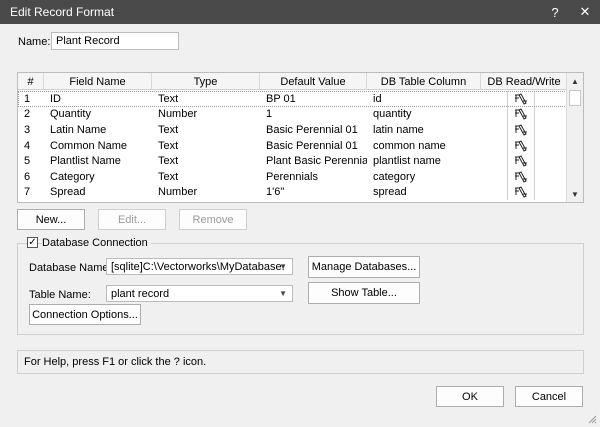 This screenshot has width=600, height=427. I want to click on table-row: 7 Spread Number 1'6" spread, so click(292, 192).